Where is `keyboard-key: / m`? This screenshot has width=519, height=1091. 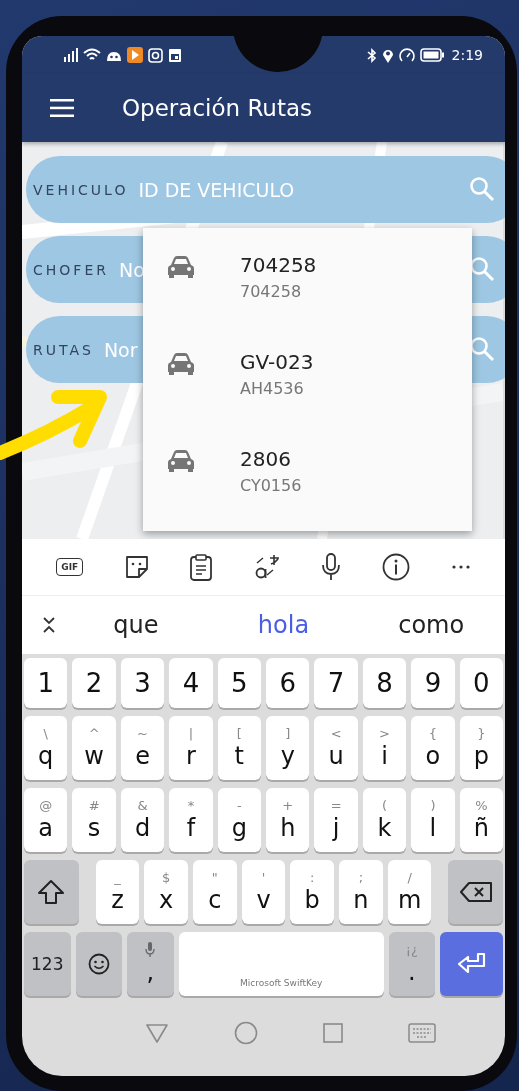 keyboard-key: / m is located at coordinates (409, 892).